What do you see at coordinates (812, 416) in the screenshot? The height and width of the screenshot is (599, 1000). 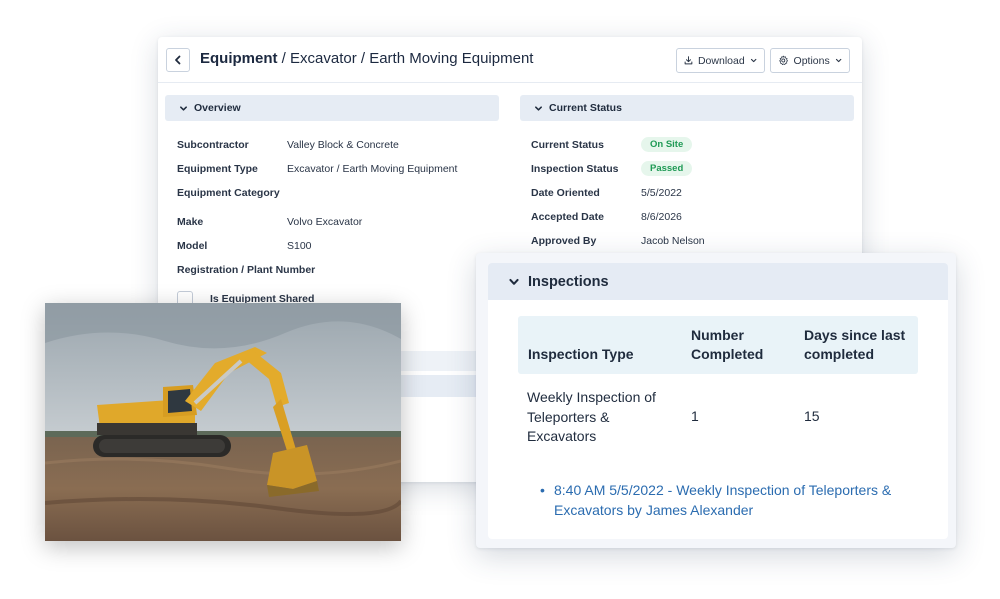 I see `table-cell-days-since-last: 15` at bounding box center [812, 416].